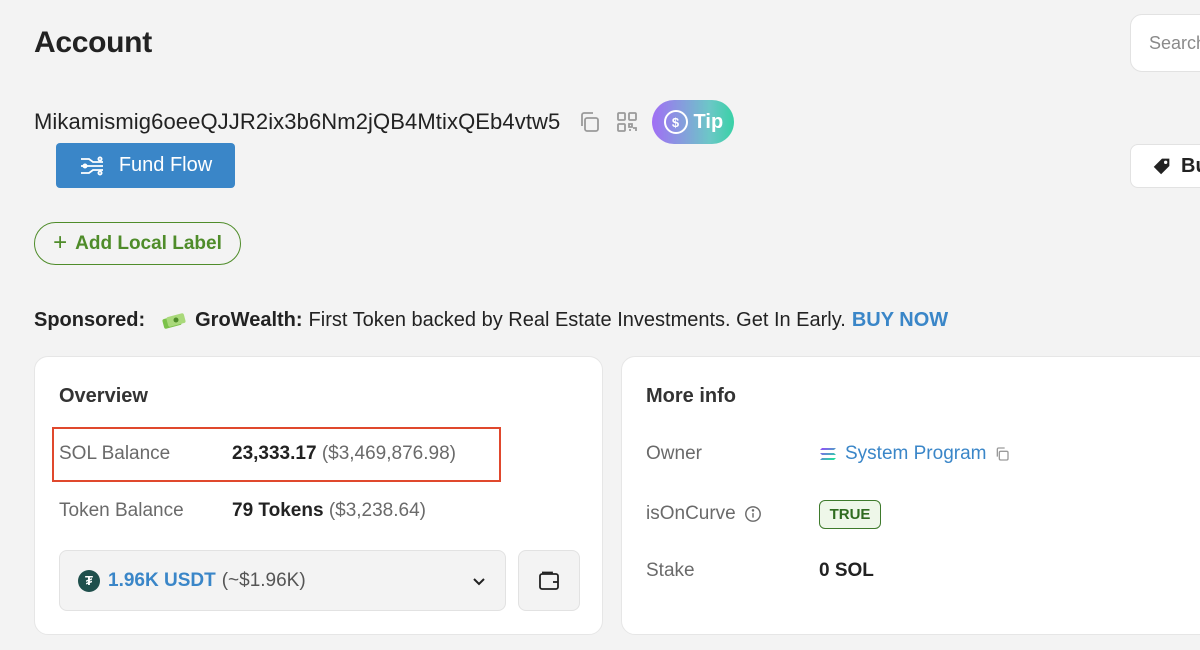 This screenshot has height=650, width=1200. What do you see at coordinates (675, 122) in the screenshot?
I see `dollar-icon: $` at bounding box center [675, 122].